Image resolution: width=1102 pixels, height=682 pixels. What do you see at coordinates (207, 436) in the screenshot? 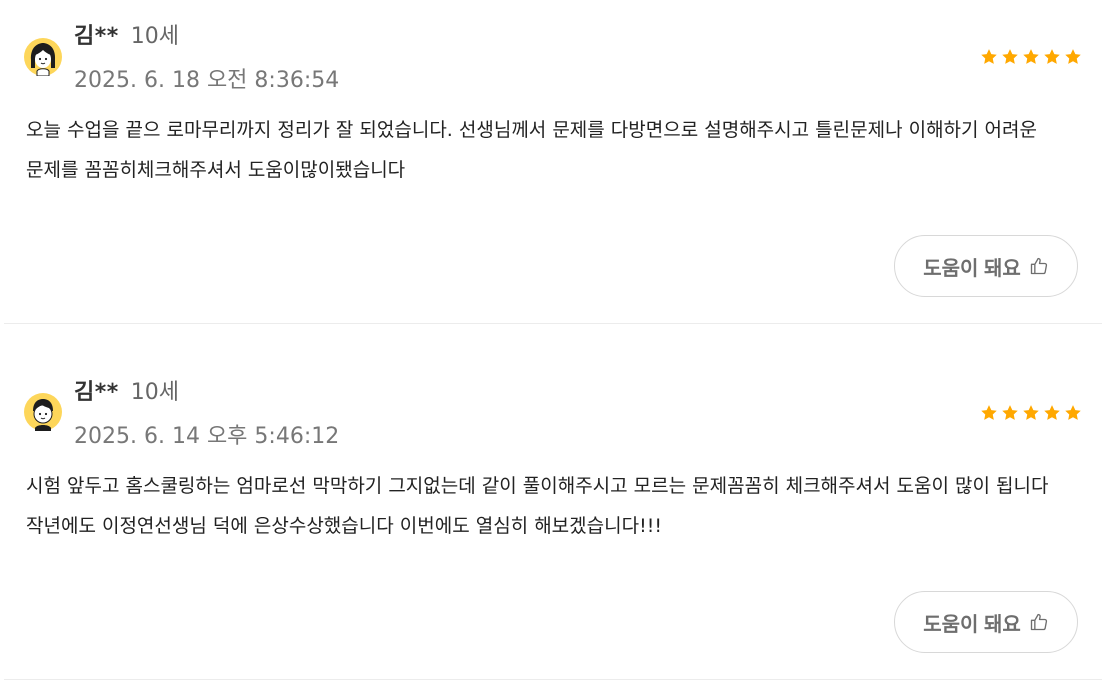
I see `review-date: 2025. 6. 14 오후 5:46:12` at bounding box center [207, 436].